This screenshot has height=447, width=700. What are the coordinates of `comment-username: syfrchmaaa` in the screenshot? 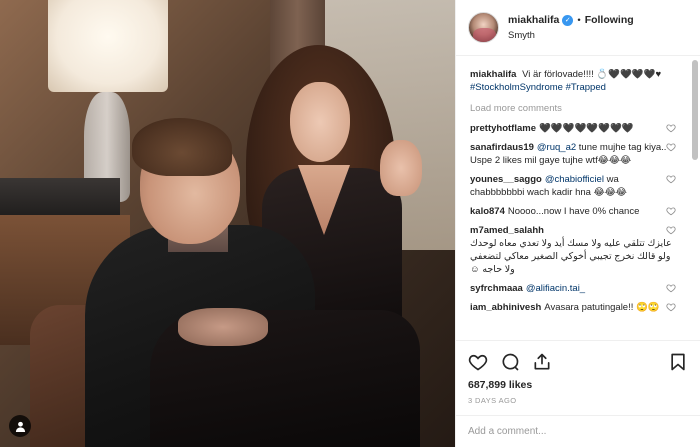 It's located at (496, 288).